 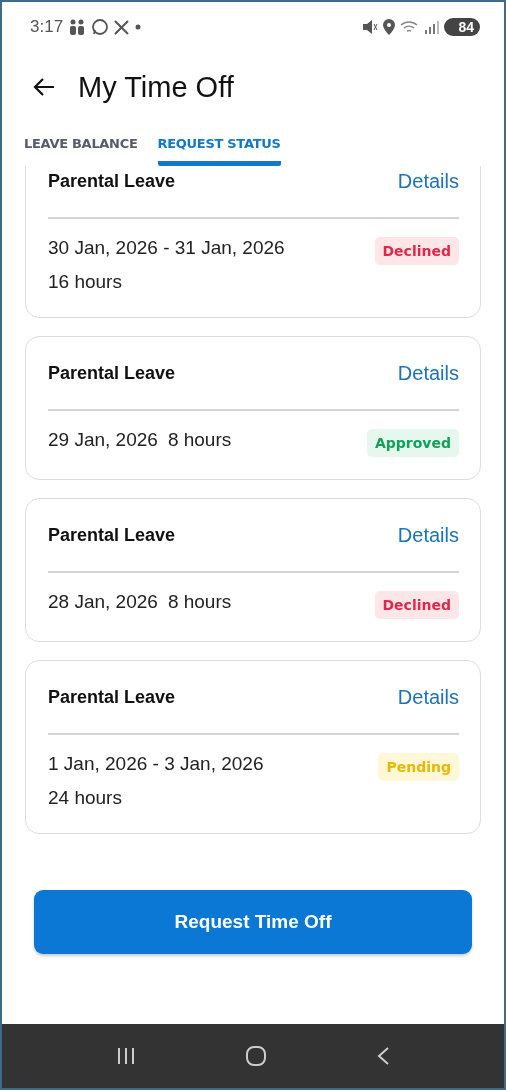 I want to click on chat-icon, so click(x=100, y=27).